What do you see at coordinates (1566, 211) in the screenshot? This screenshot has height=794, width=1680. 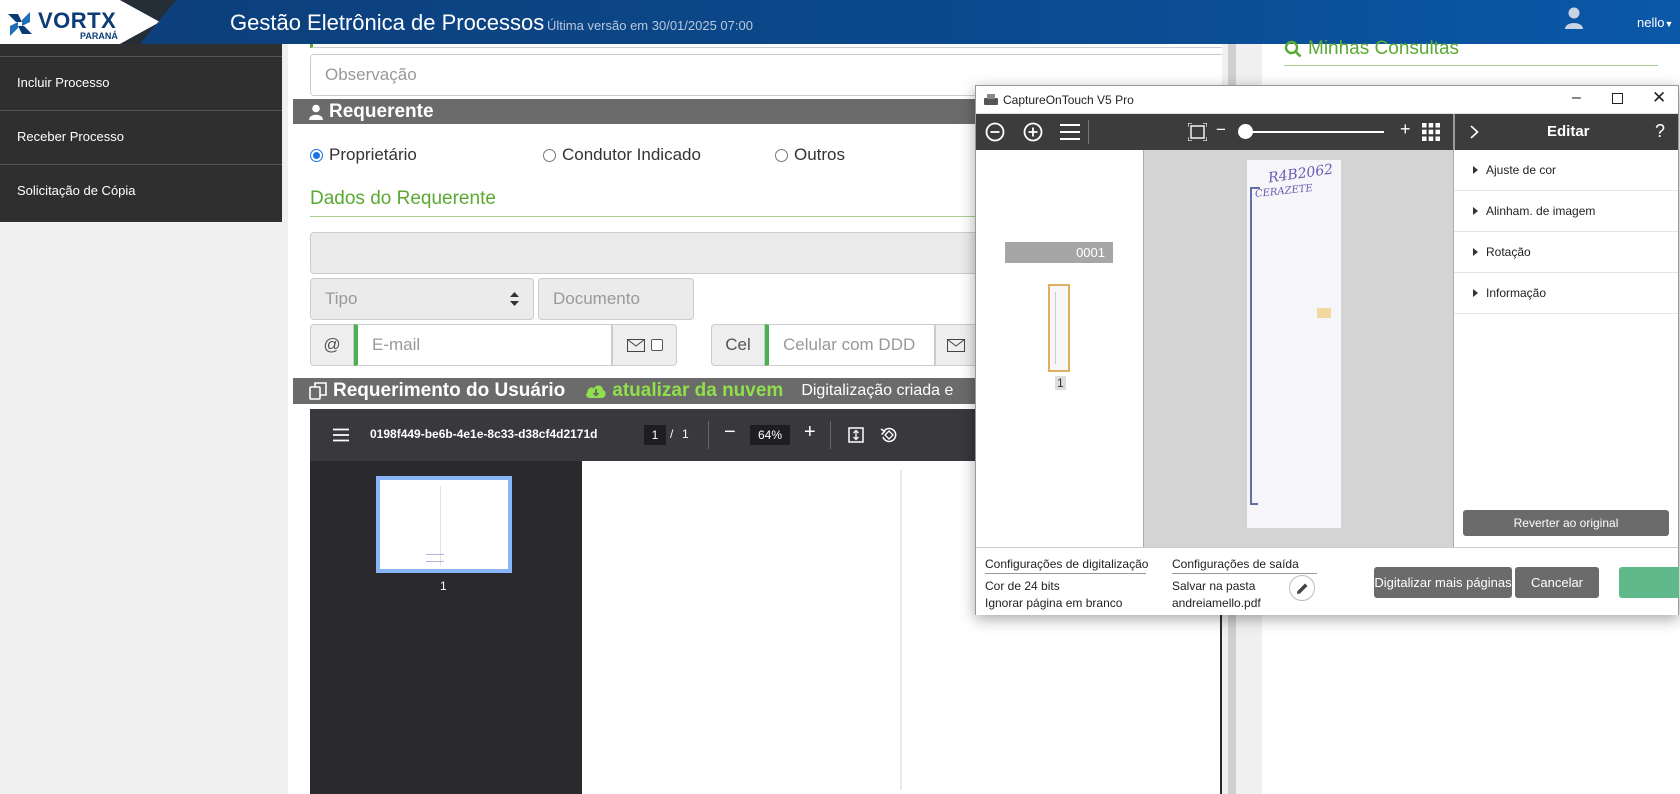 I see `edit-item-alinhamento: Alinham. de imagem` at bounding box center [1566, 211].